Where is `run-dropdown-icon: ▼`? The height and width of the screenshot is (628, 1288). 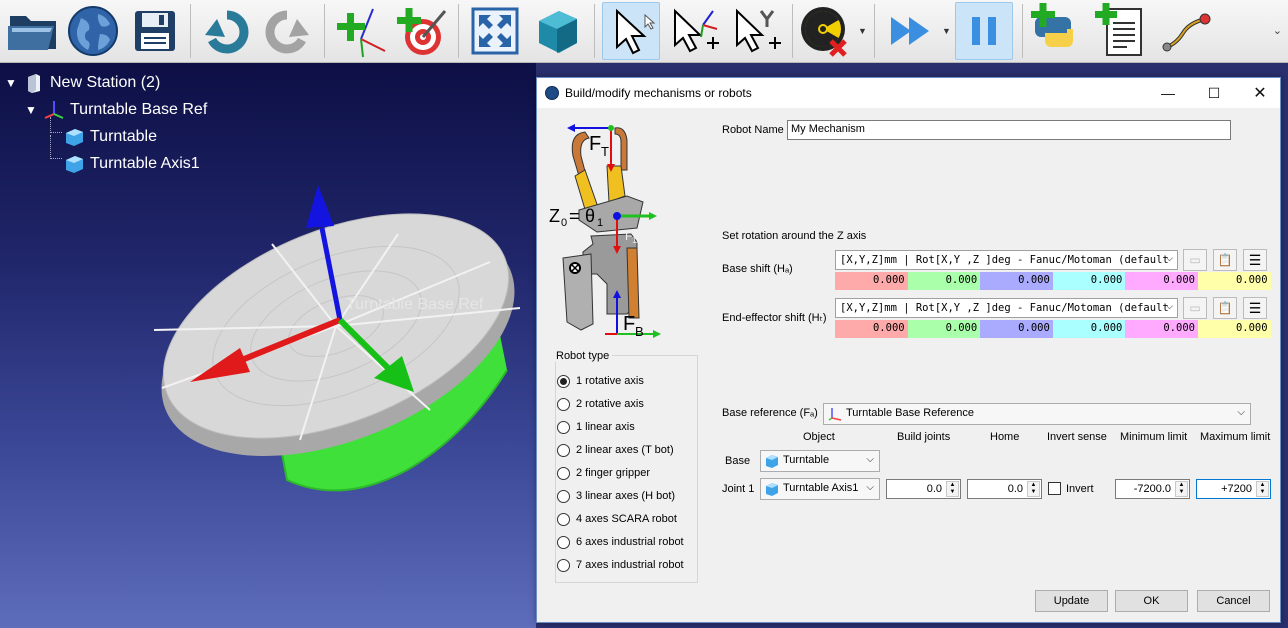
run-dropdown-icon: ▼ is located at coordinates (946, 31).